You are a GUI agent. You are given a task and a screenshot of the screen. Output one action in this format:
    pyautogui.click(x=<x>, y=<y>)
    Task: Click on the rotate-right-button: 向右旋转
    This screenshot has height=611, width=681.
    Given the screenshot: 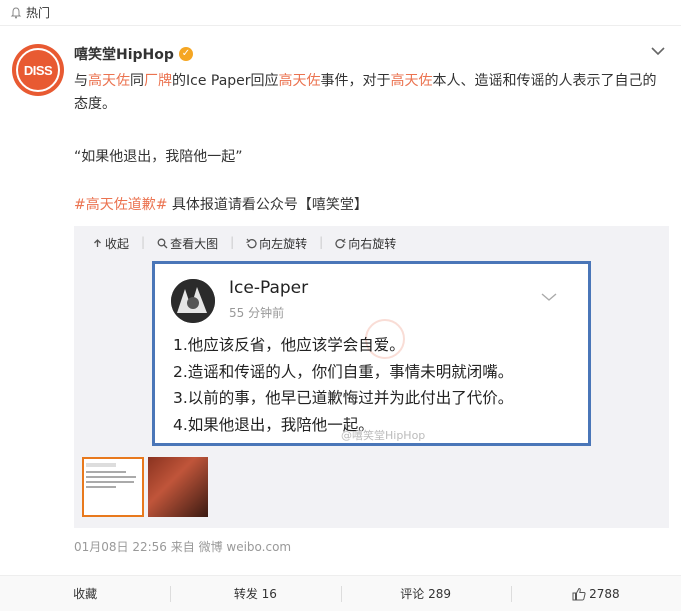 What is the action you would take?
    pyautogui.click(x=365, y=243)
    